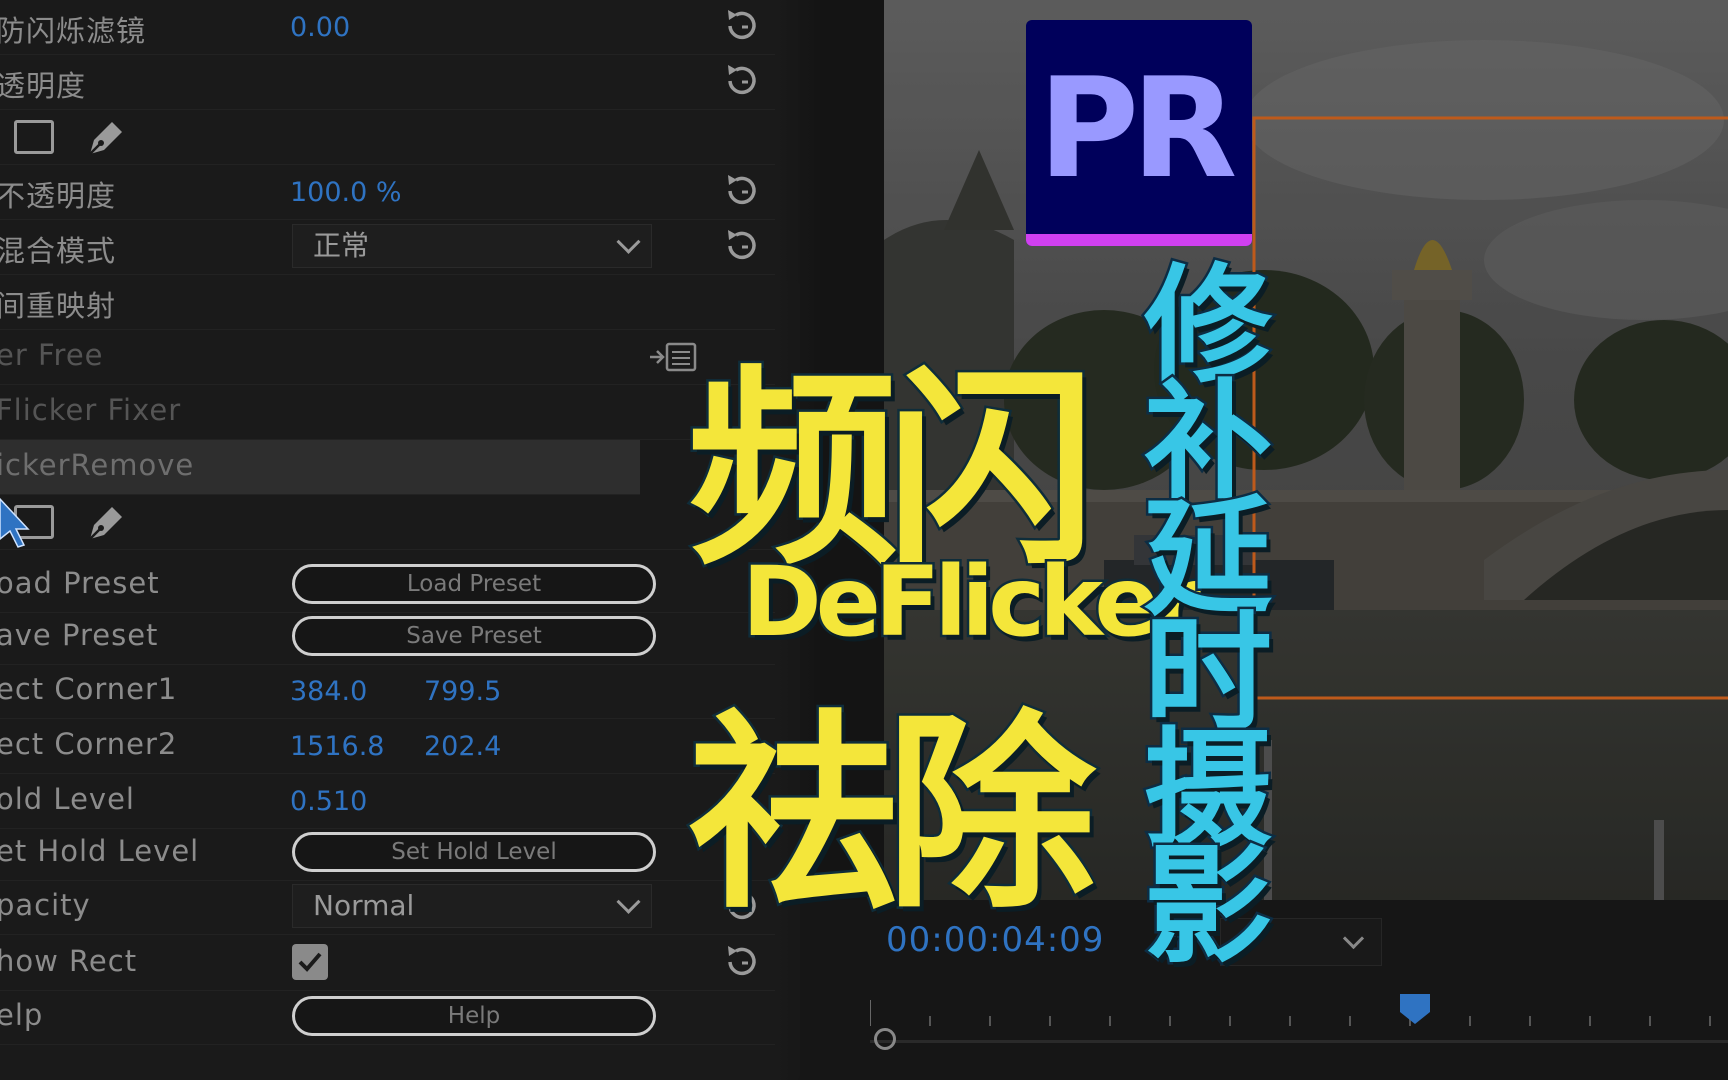  Describe the element at coordinates (390, 412) in the screenshot. I see `effect-flicker-fixer-row: Flicker Fixer` at that location.